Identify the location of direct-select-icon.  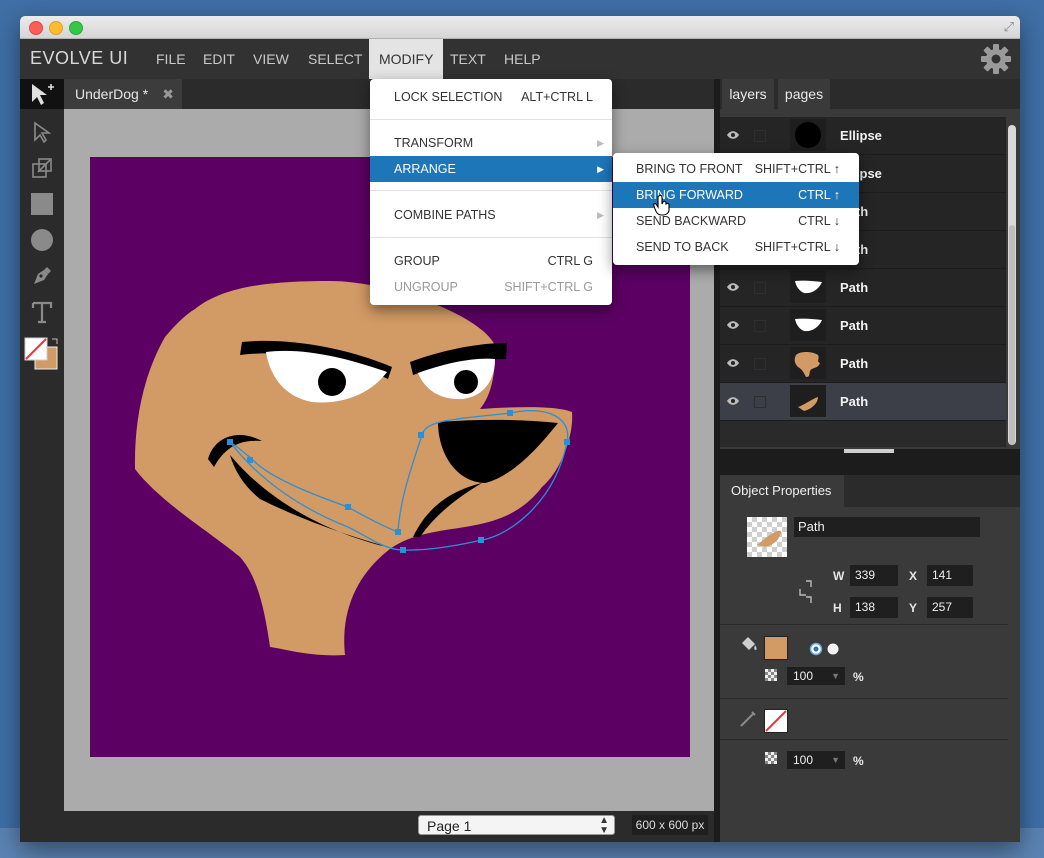
(43, 132).